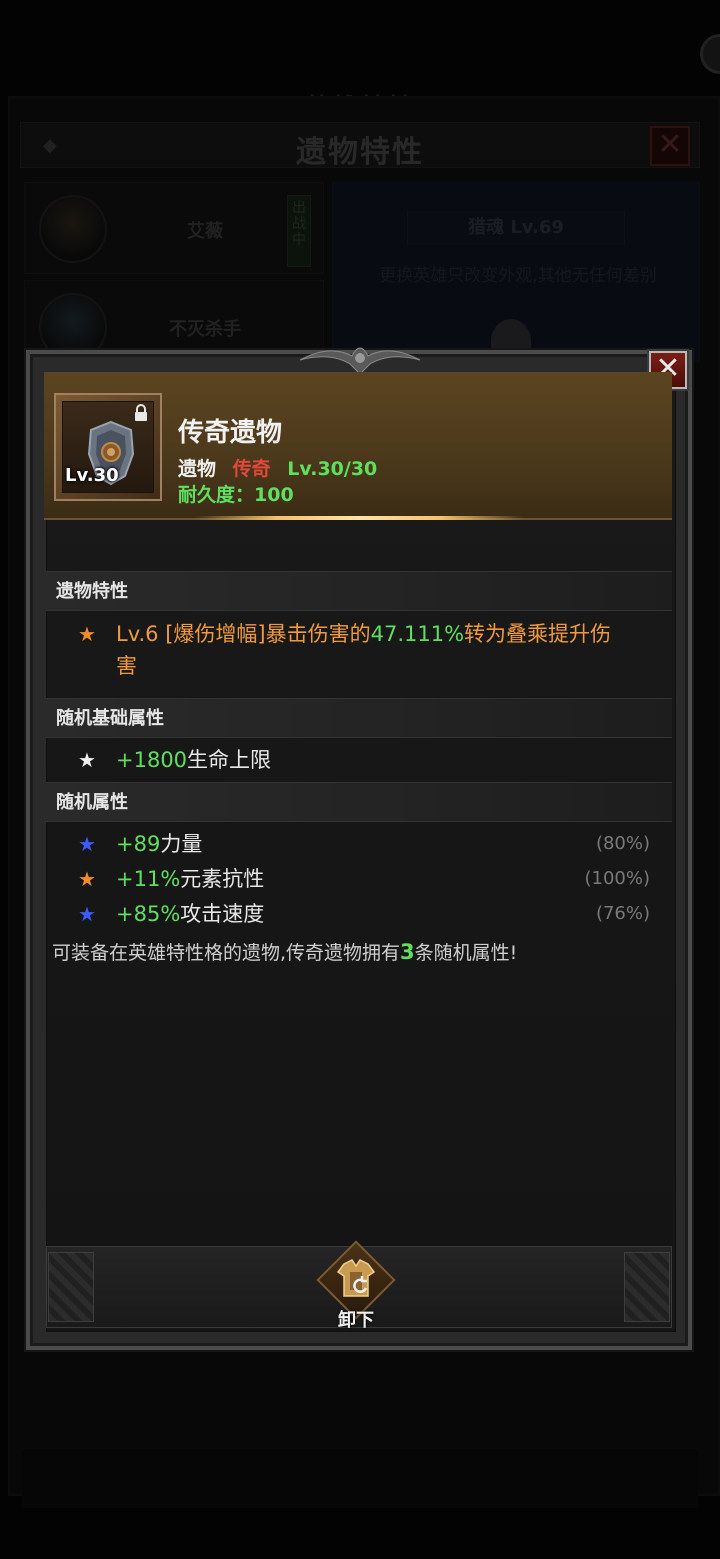  Describe the element at coordinates (141, 415) in the screenshot. I see `lock-icon` at that location.